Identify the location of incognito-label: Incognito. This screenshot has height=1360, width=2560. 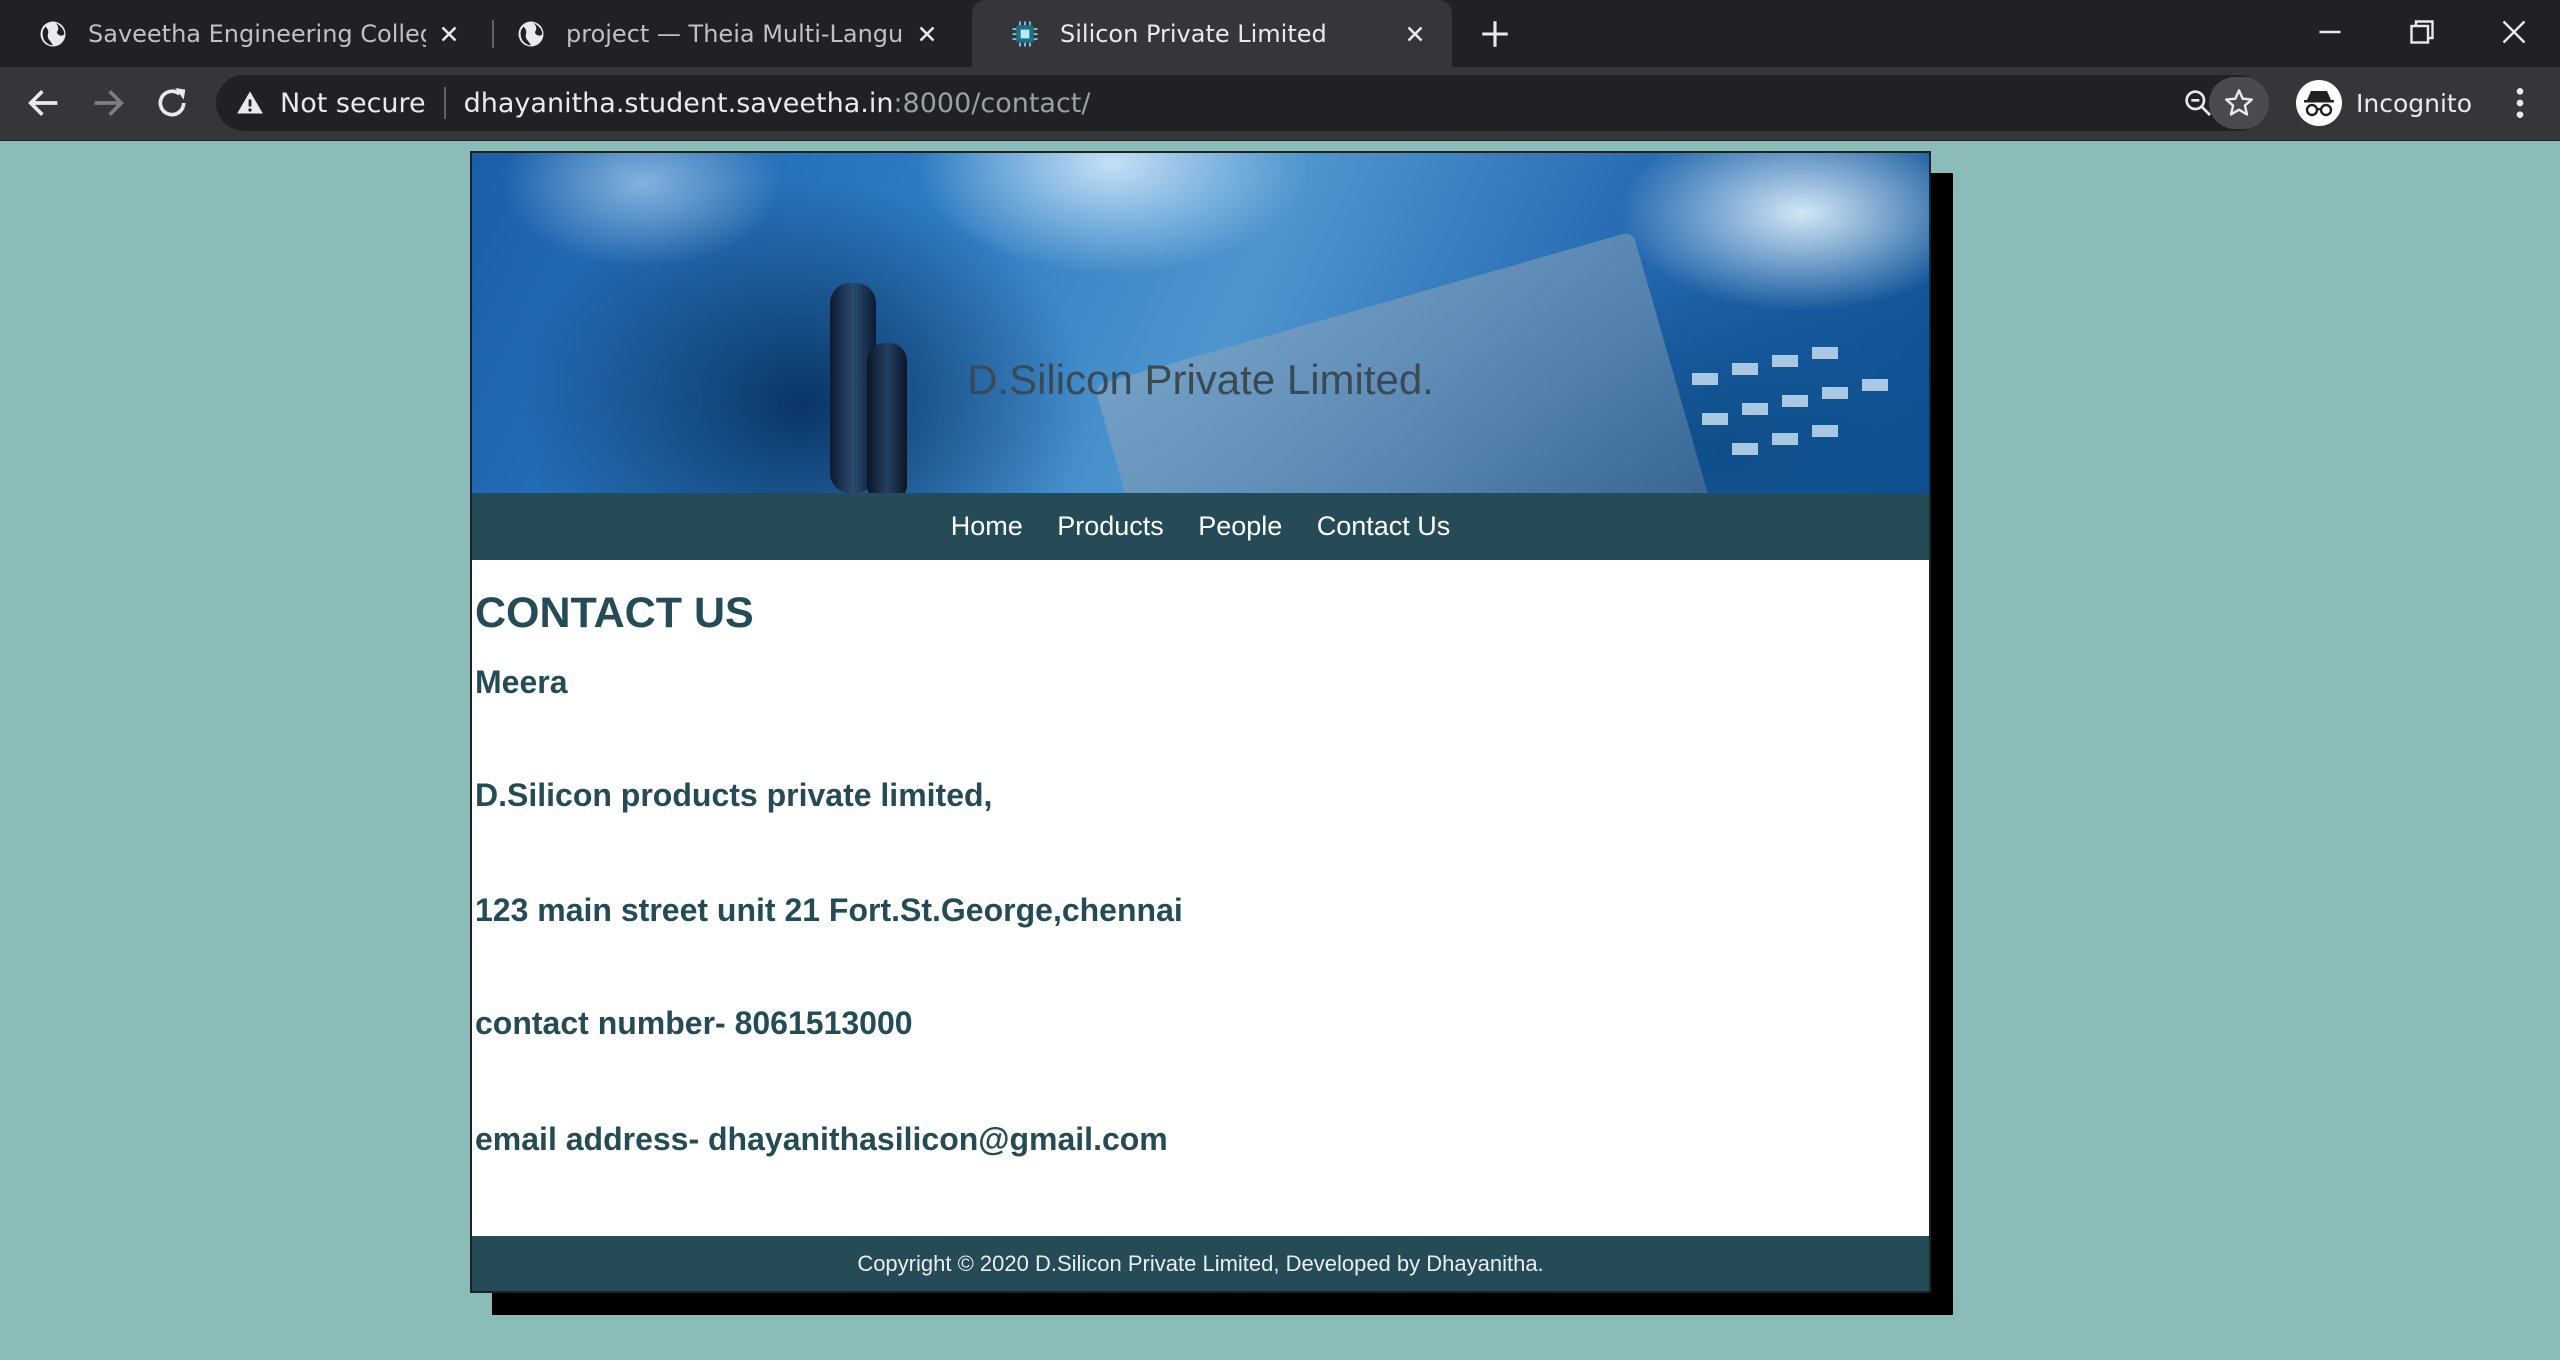
(2414, 103).